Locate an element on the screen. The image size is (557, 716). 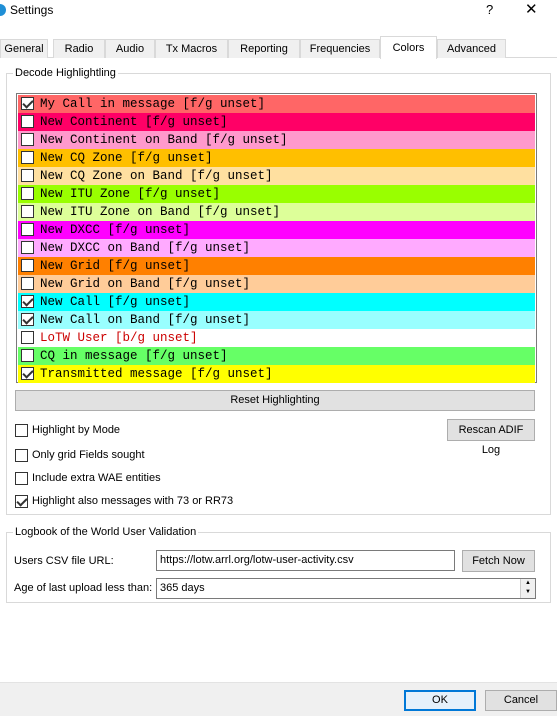
highlight-list-item: New Continent on Band [f/g unset] is located at coordinates (276, 140).